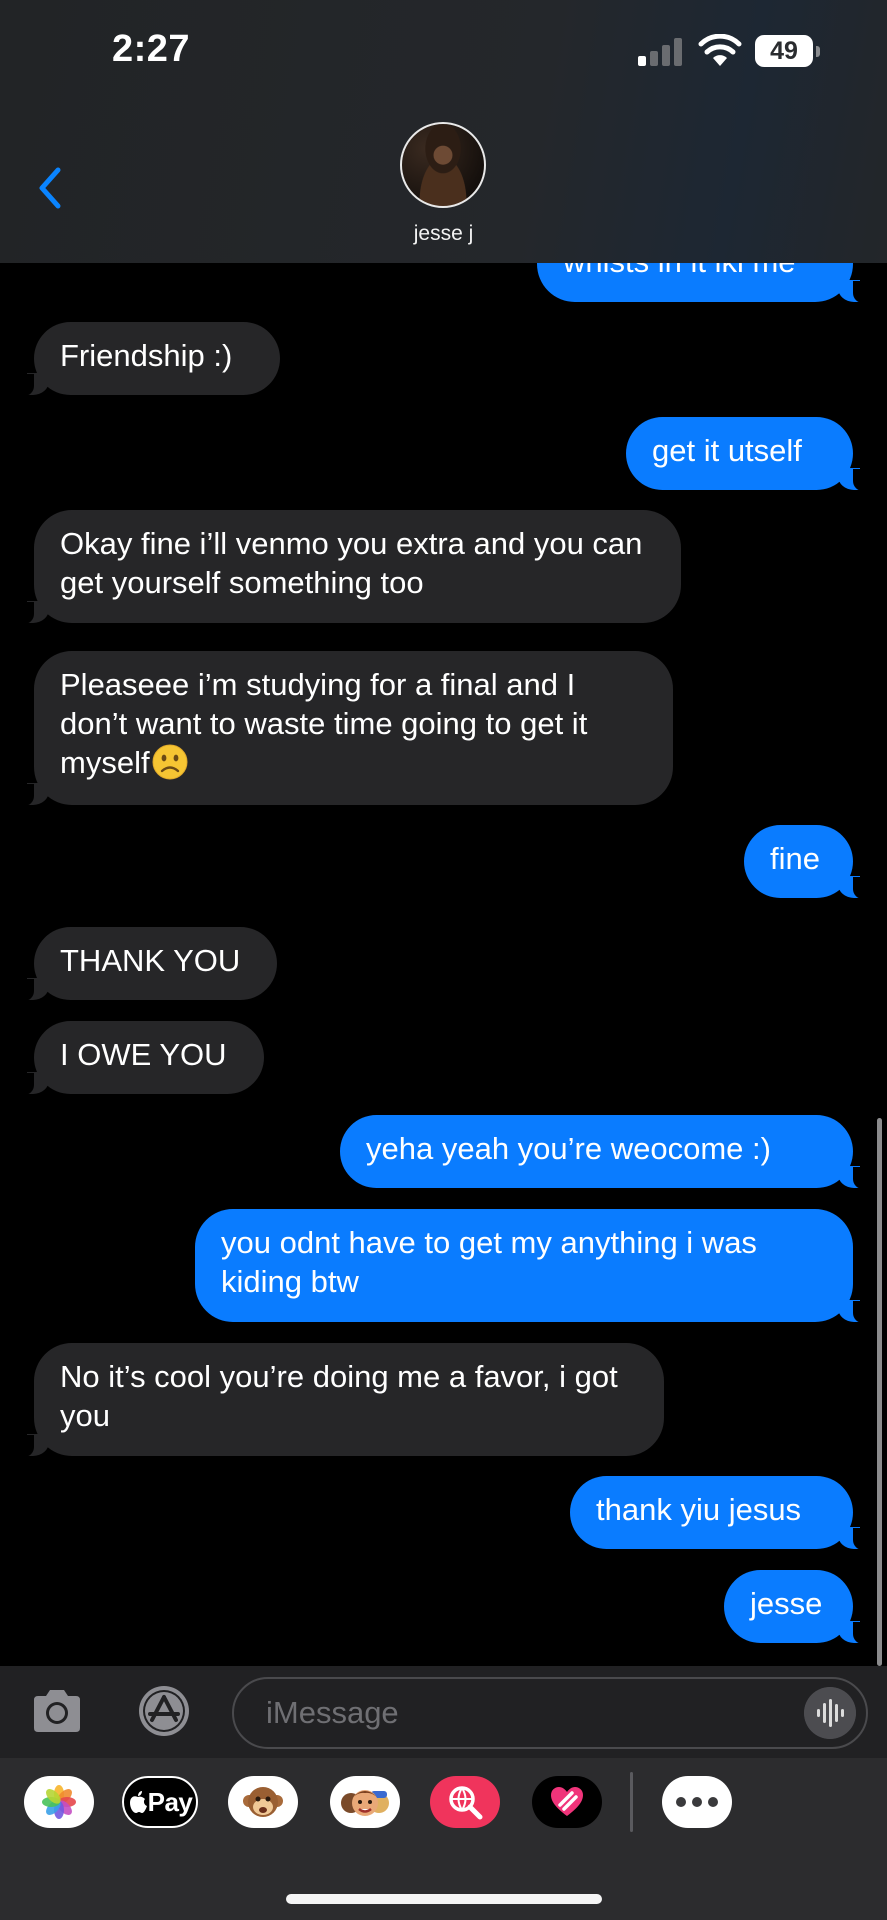 The height and width of the screenshot is (1920, 887). I want to click on message-bubble-incoming: THANK YOU, so click(147, 964).